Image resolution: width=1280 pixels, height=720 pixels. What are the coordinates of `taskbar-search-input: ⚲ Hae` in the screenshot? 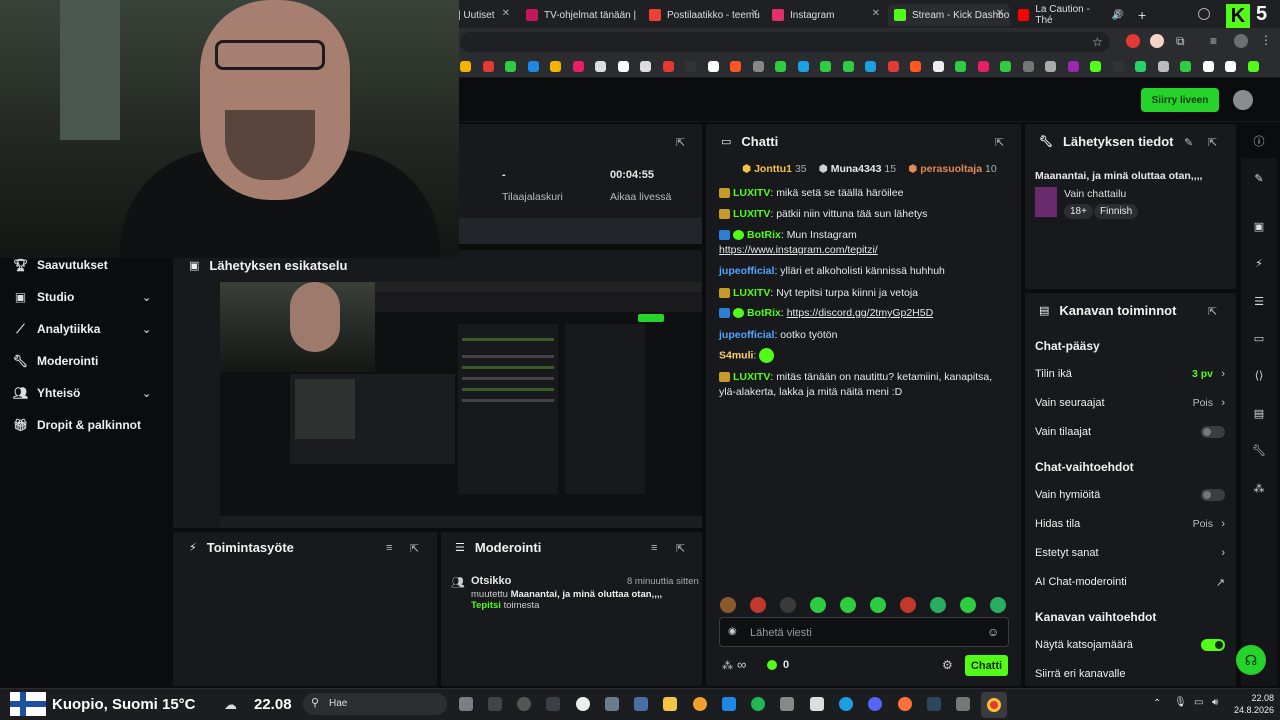 It's located at (375, 704).